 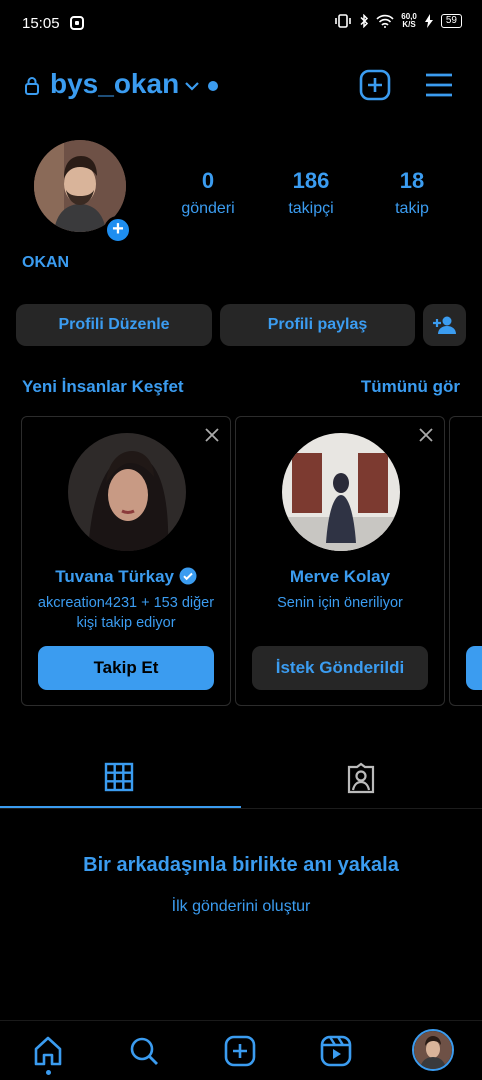 I want to click on grid-icon, so click(x=119, y=777).